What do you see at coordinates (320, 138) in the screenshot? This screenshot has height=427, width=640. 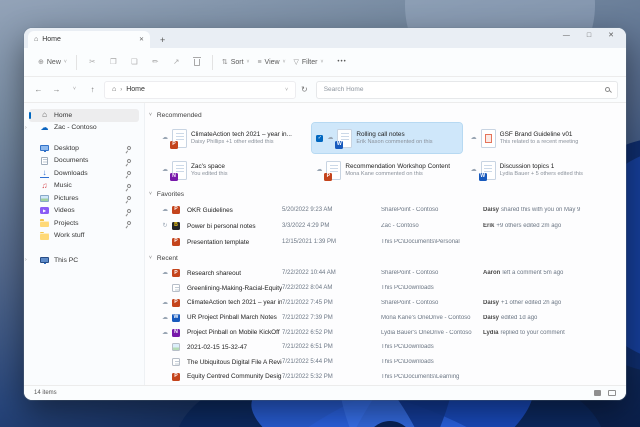 I see `checkbox-checked: ✓` at bounding box center [320, 138].